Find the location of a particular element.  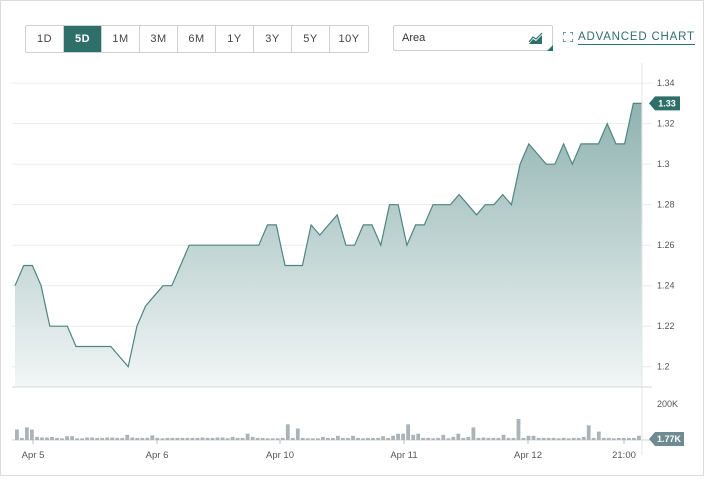

area-chart-icon is located at coordinates (536, 40).